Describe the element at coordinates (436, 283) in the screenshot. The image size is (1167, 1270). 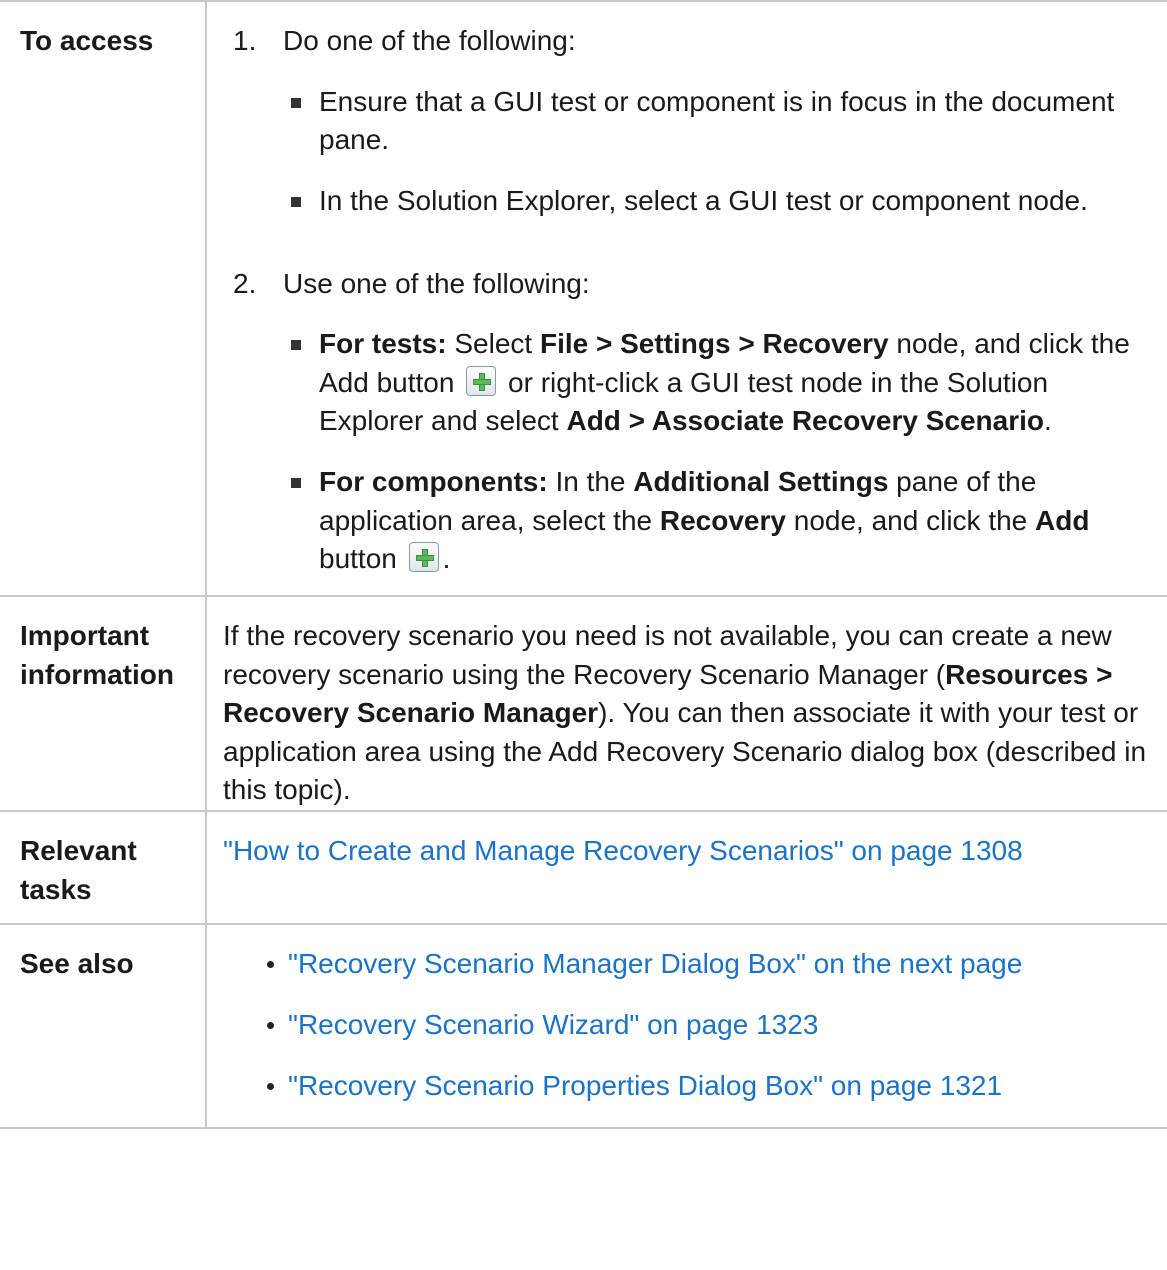
I see `step-text: Use one of the following:` at that location.